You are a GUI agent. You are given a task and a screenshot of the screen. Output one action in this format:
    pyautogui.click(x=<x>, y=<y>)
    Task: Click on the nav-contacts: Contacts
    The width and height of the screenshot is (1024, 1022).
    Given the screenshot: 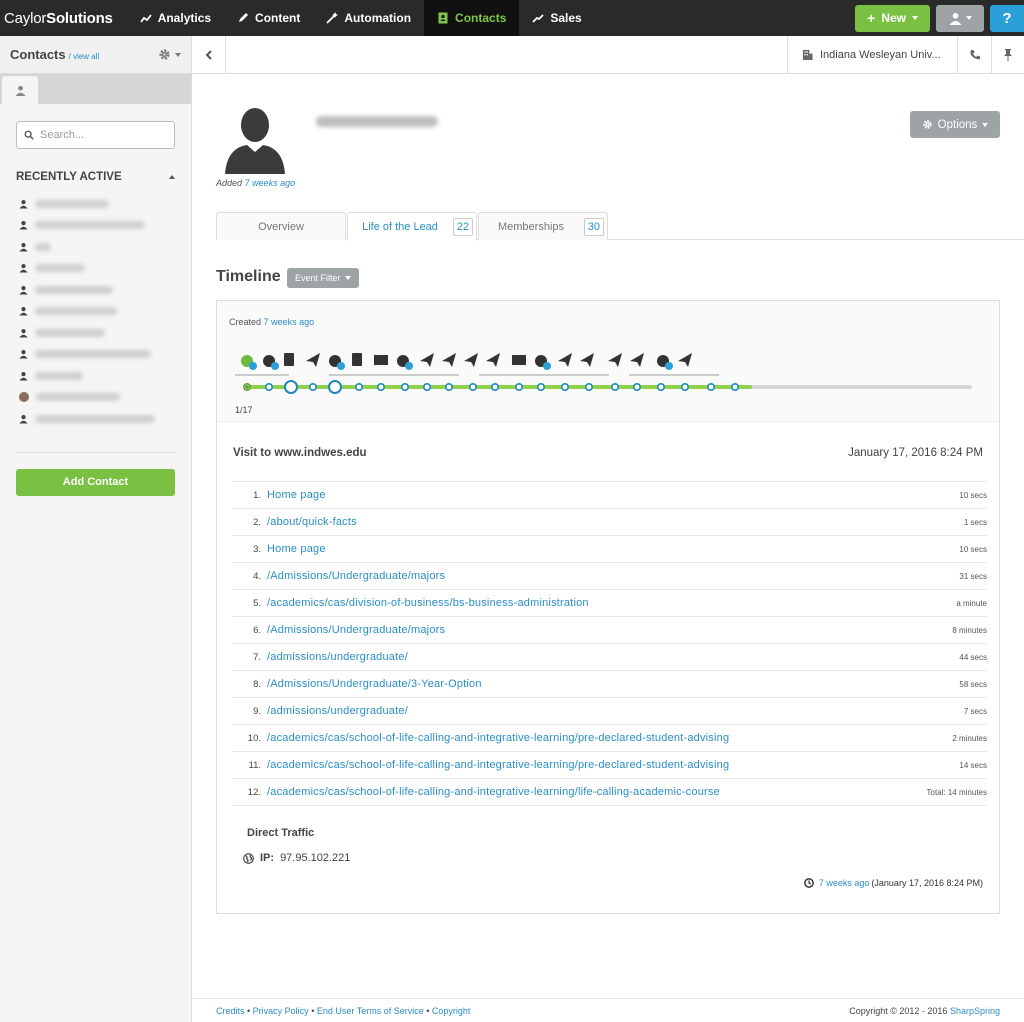 What is the action you would take?
    pyautogui.click(x=472, y=18)
    